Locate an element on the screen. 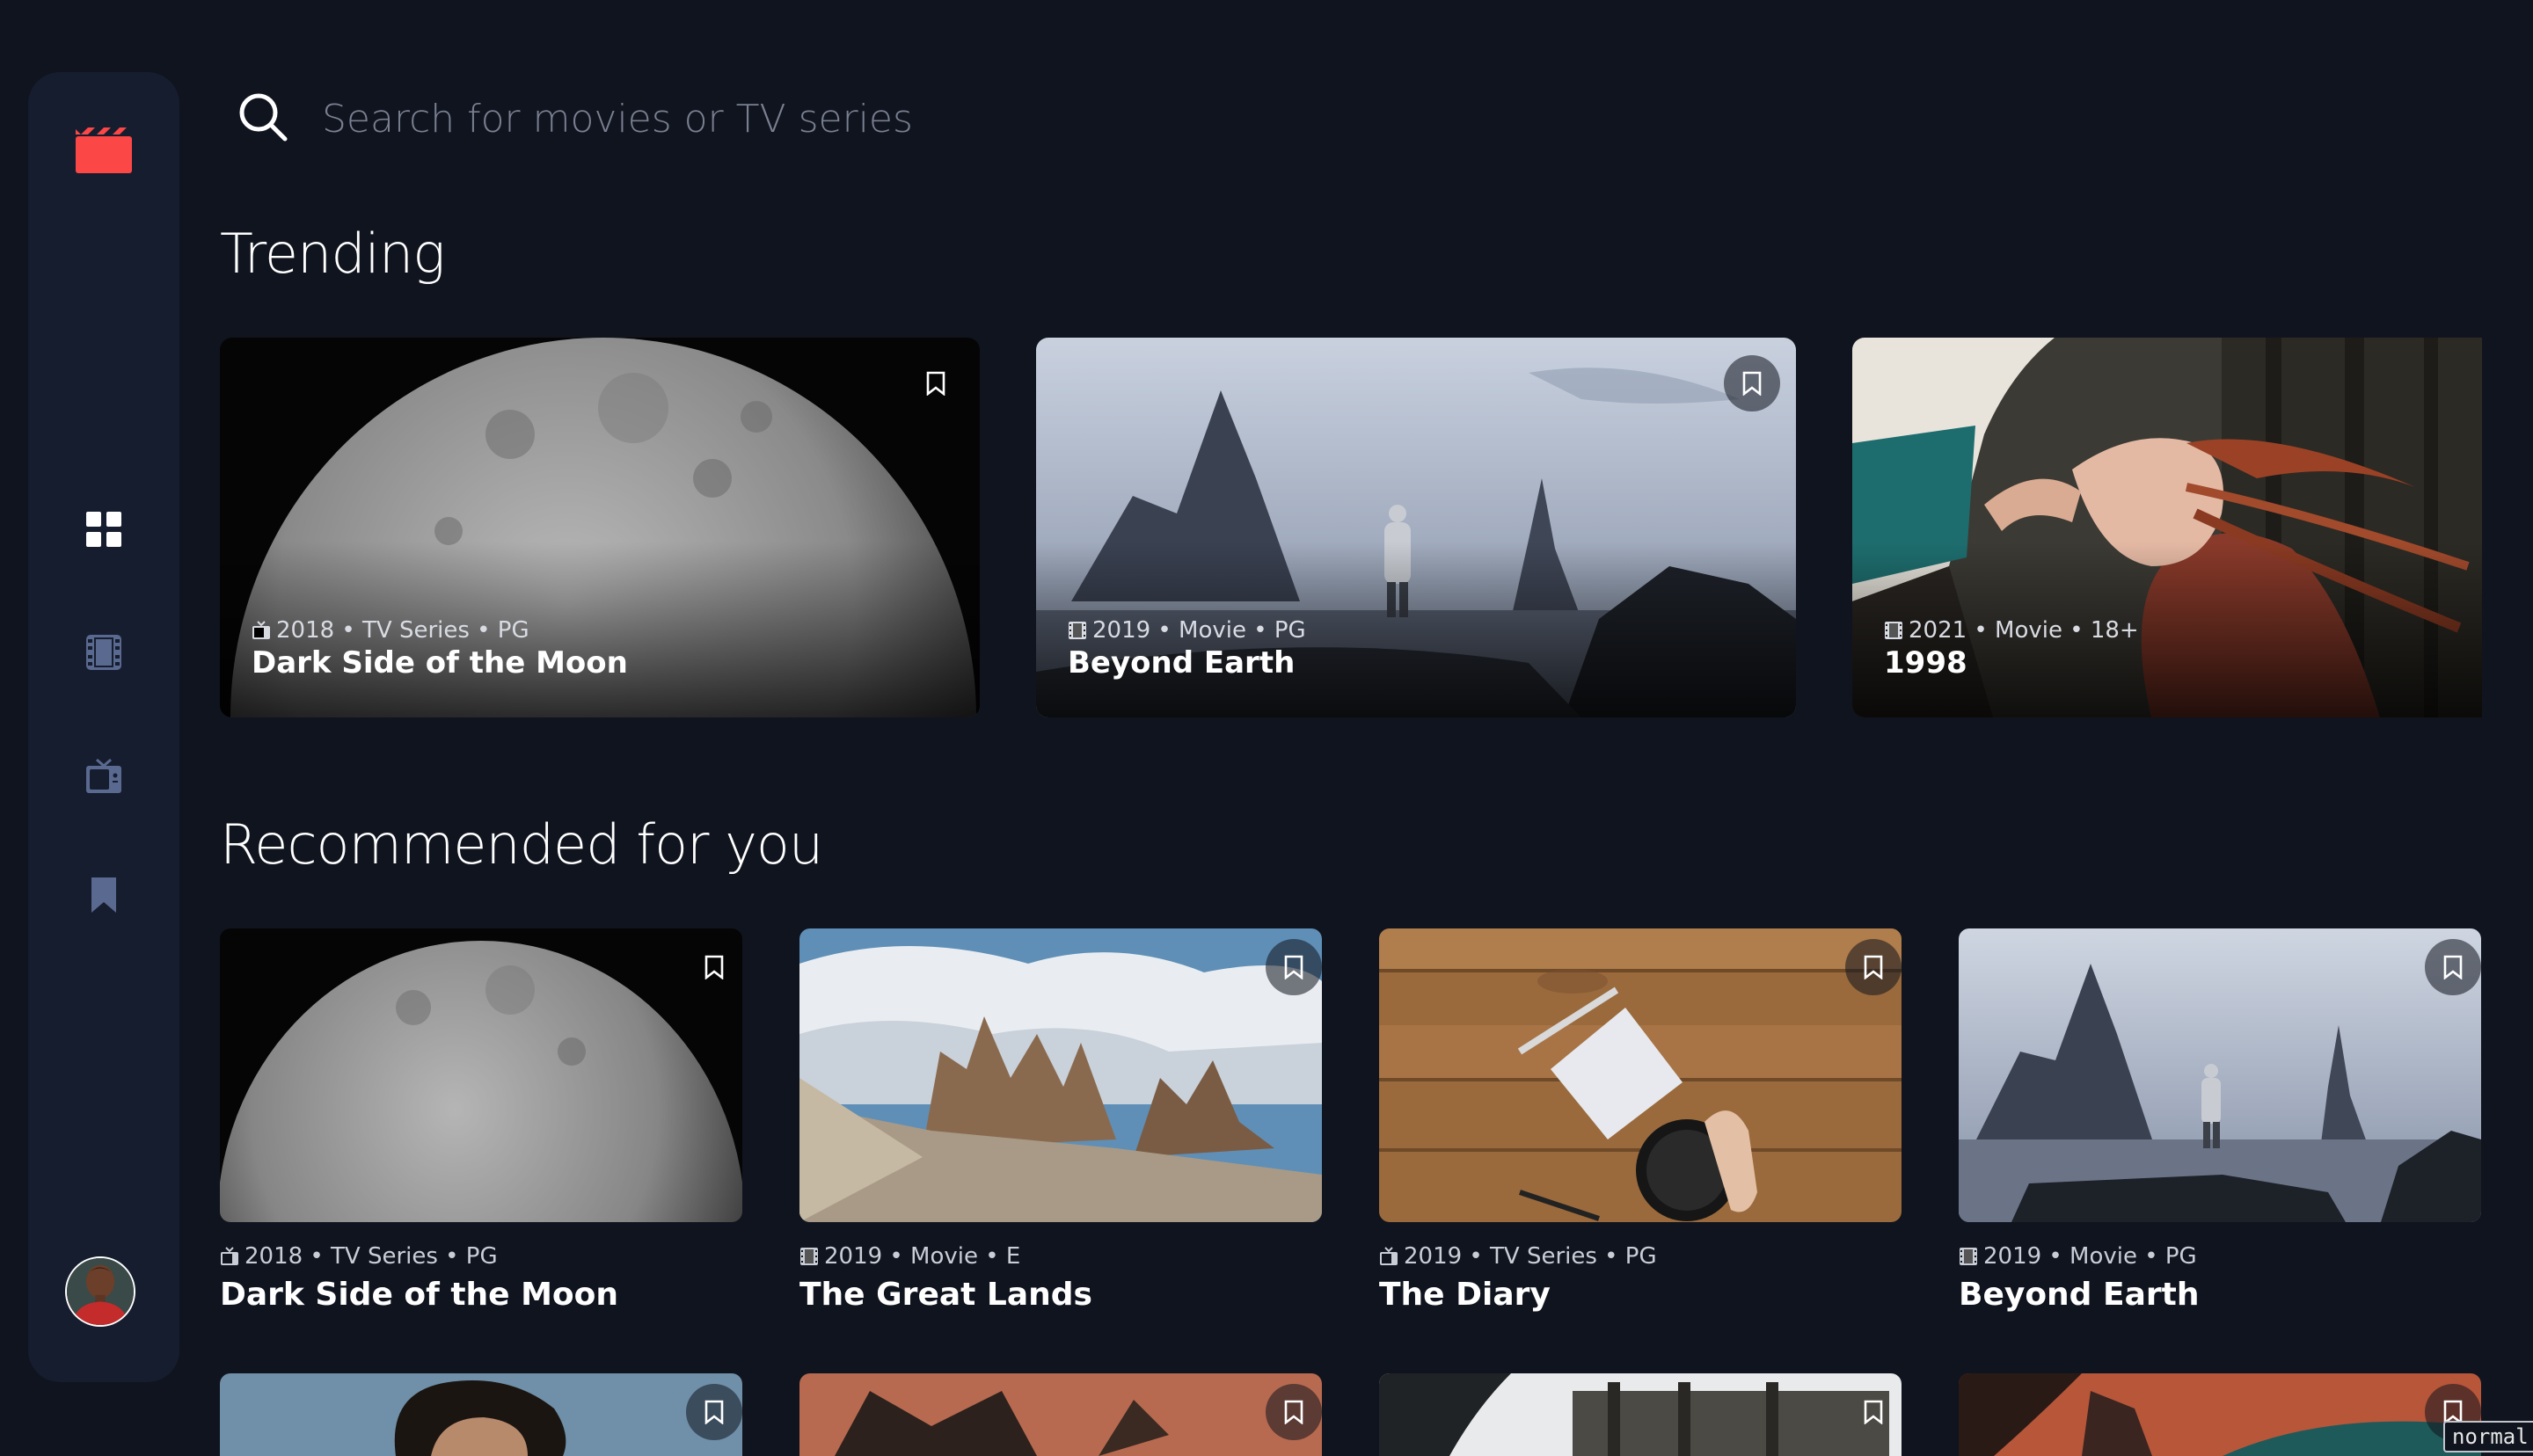 This screenshot has height=1456, width=2533. card-meta: 2019 • TV Series • PG is located at coordinates (1518, 1256).